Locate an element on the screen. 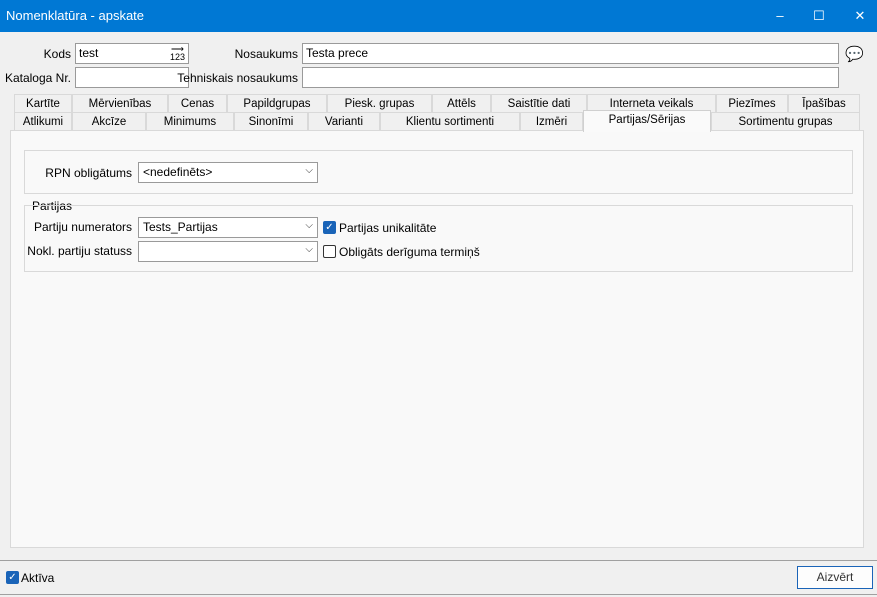 Image resolution: width=877 pixels, height=597 pixels. tab-partijas-sērijas: Partijas/Sērijas is located at coordinates (647, 121).